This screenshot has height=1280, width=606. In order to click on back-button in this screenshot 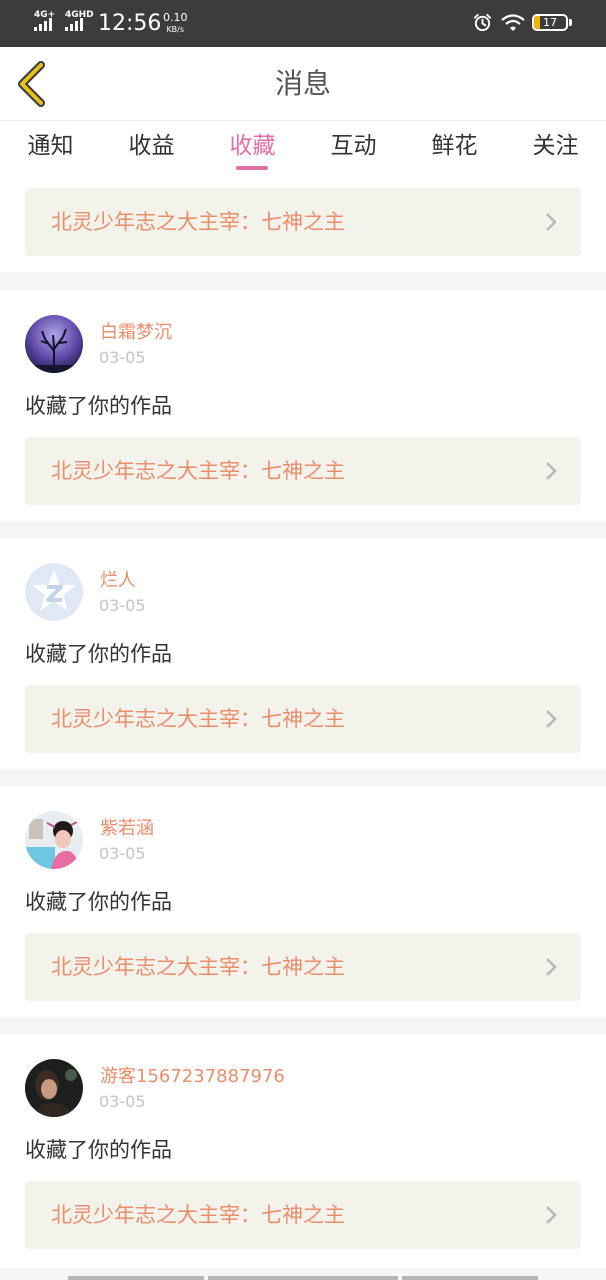, I will do `click(31, 84)`.